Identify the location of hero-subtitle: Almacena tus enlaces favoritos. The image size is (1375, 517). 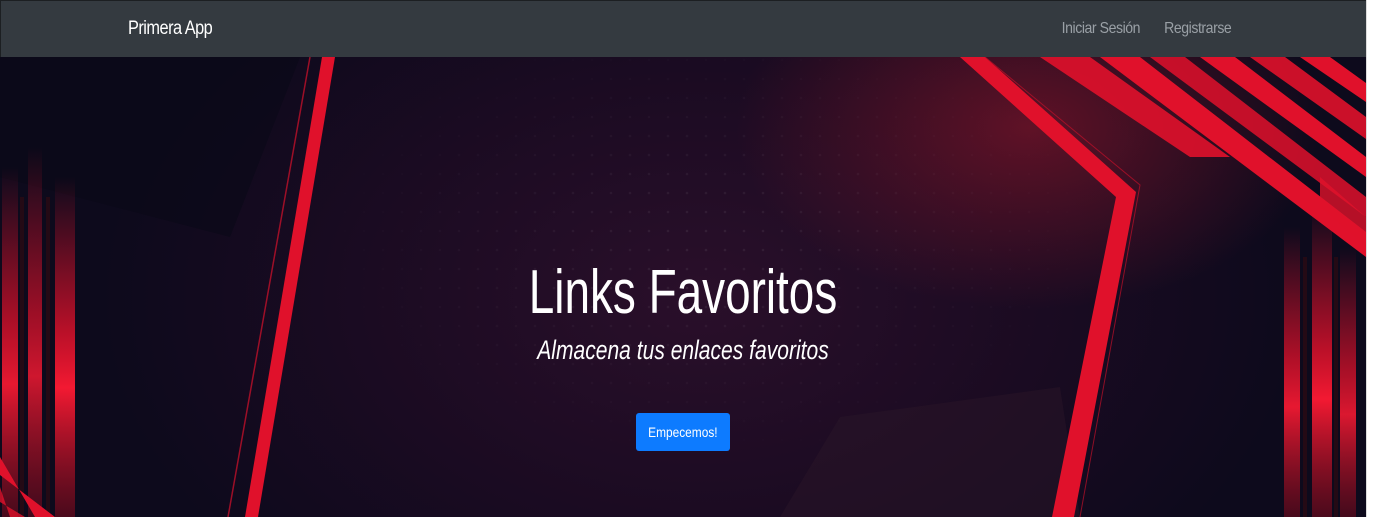
(683, 350).